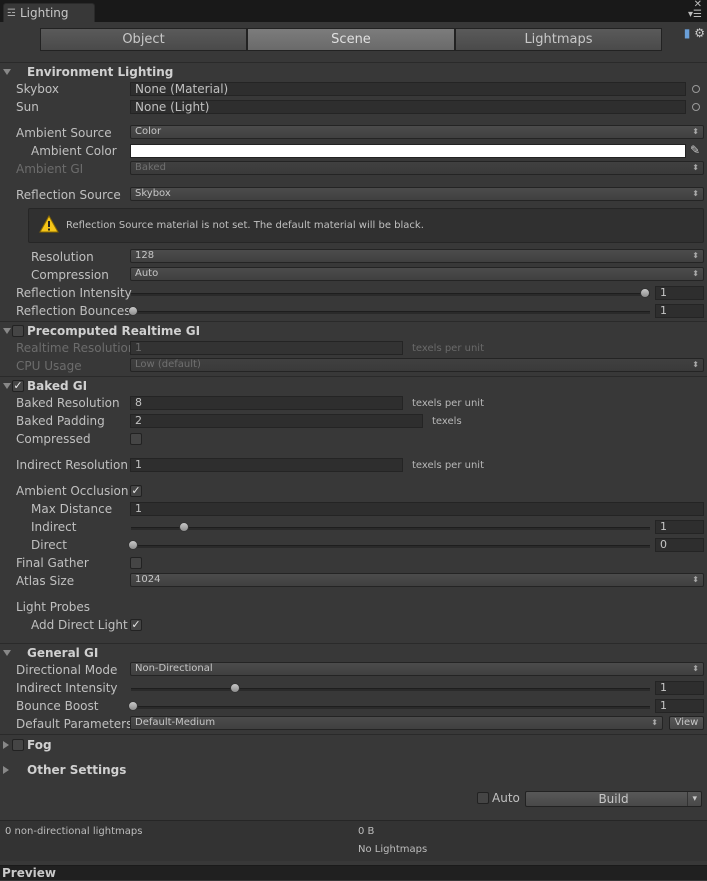  What do you see at coordinates (73, 311) in the screenshot?
I see `reflection-bounces-label: Reflection Bounces` at bounding box center [73, 311].